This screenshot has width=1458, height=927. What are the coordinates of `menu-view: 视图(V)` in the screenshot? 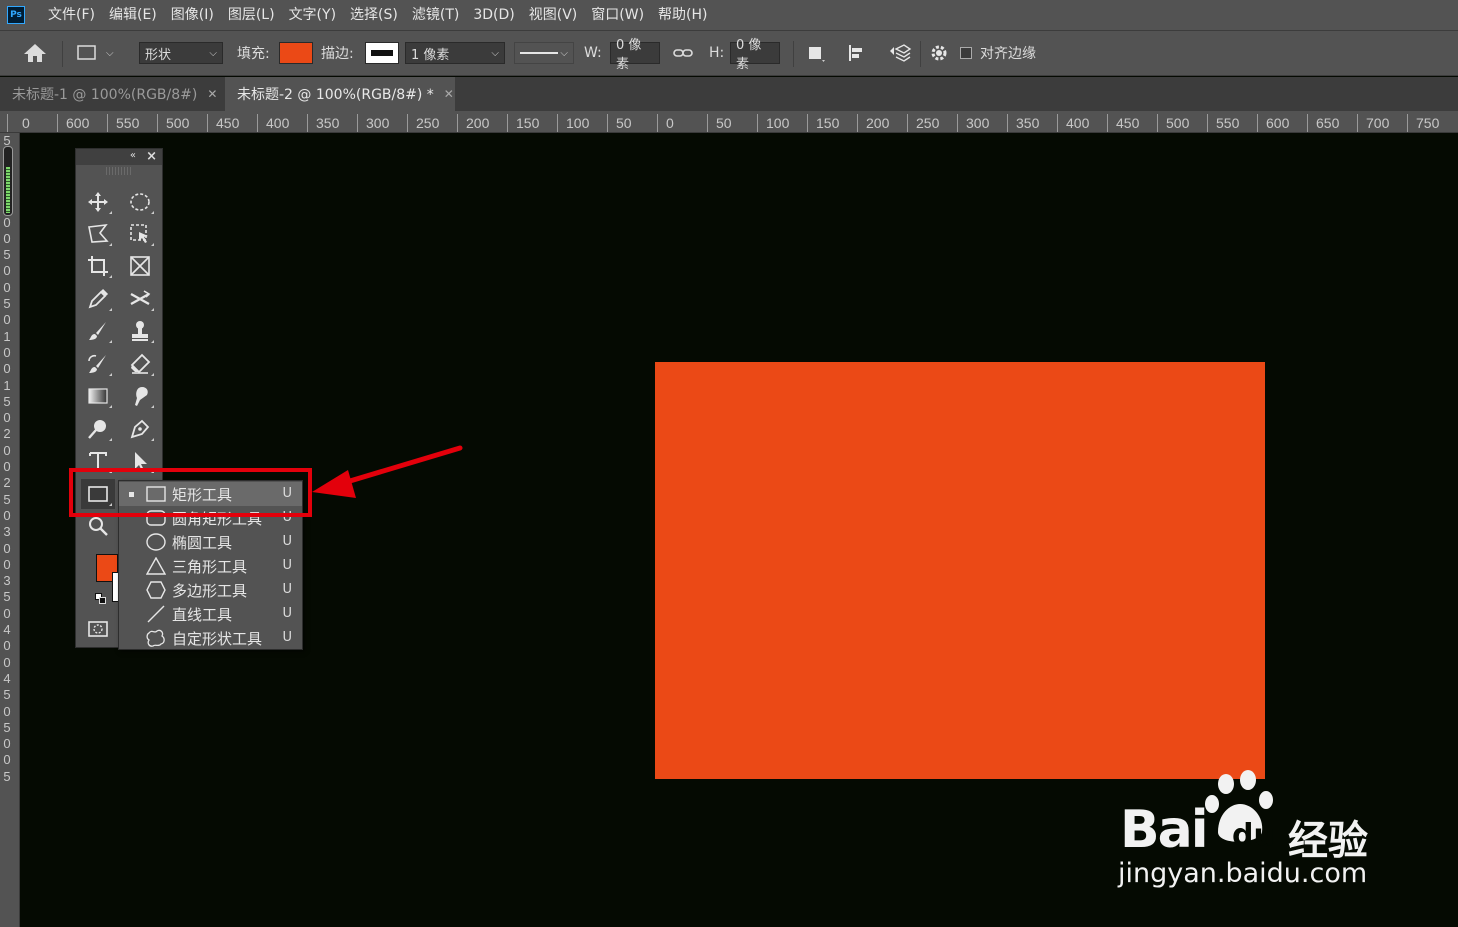 It's located at (553, 15).